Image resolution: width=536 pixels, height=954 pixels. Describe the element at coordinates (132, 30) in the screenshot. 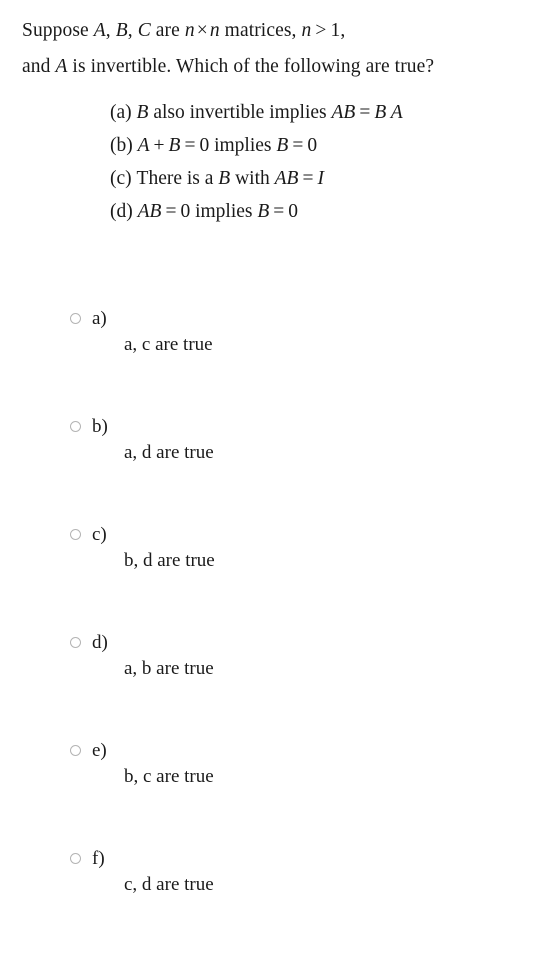

I see `stem-comma-2: ,` at that location.